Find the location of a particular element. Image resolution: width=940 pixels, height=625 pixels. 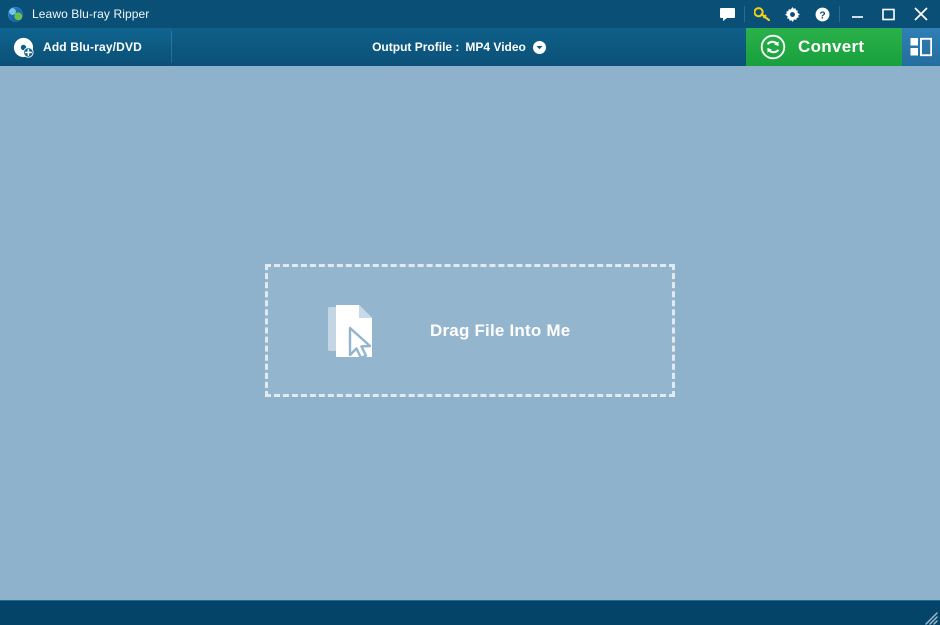

status-bar is located at coordinates (470, 612).